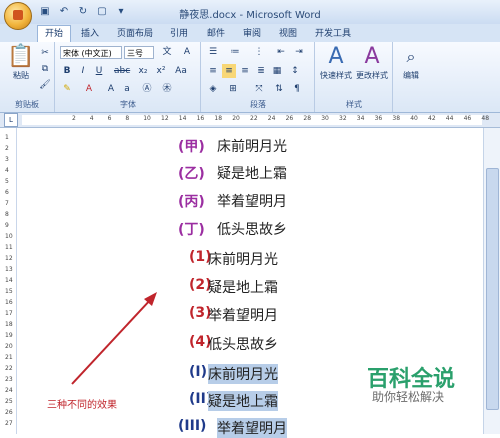  I want to click on vruler-number: 21, so click(9, 357).